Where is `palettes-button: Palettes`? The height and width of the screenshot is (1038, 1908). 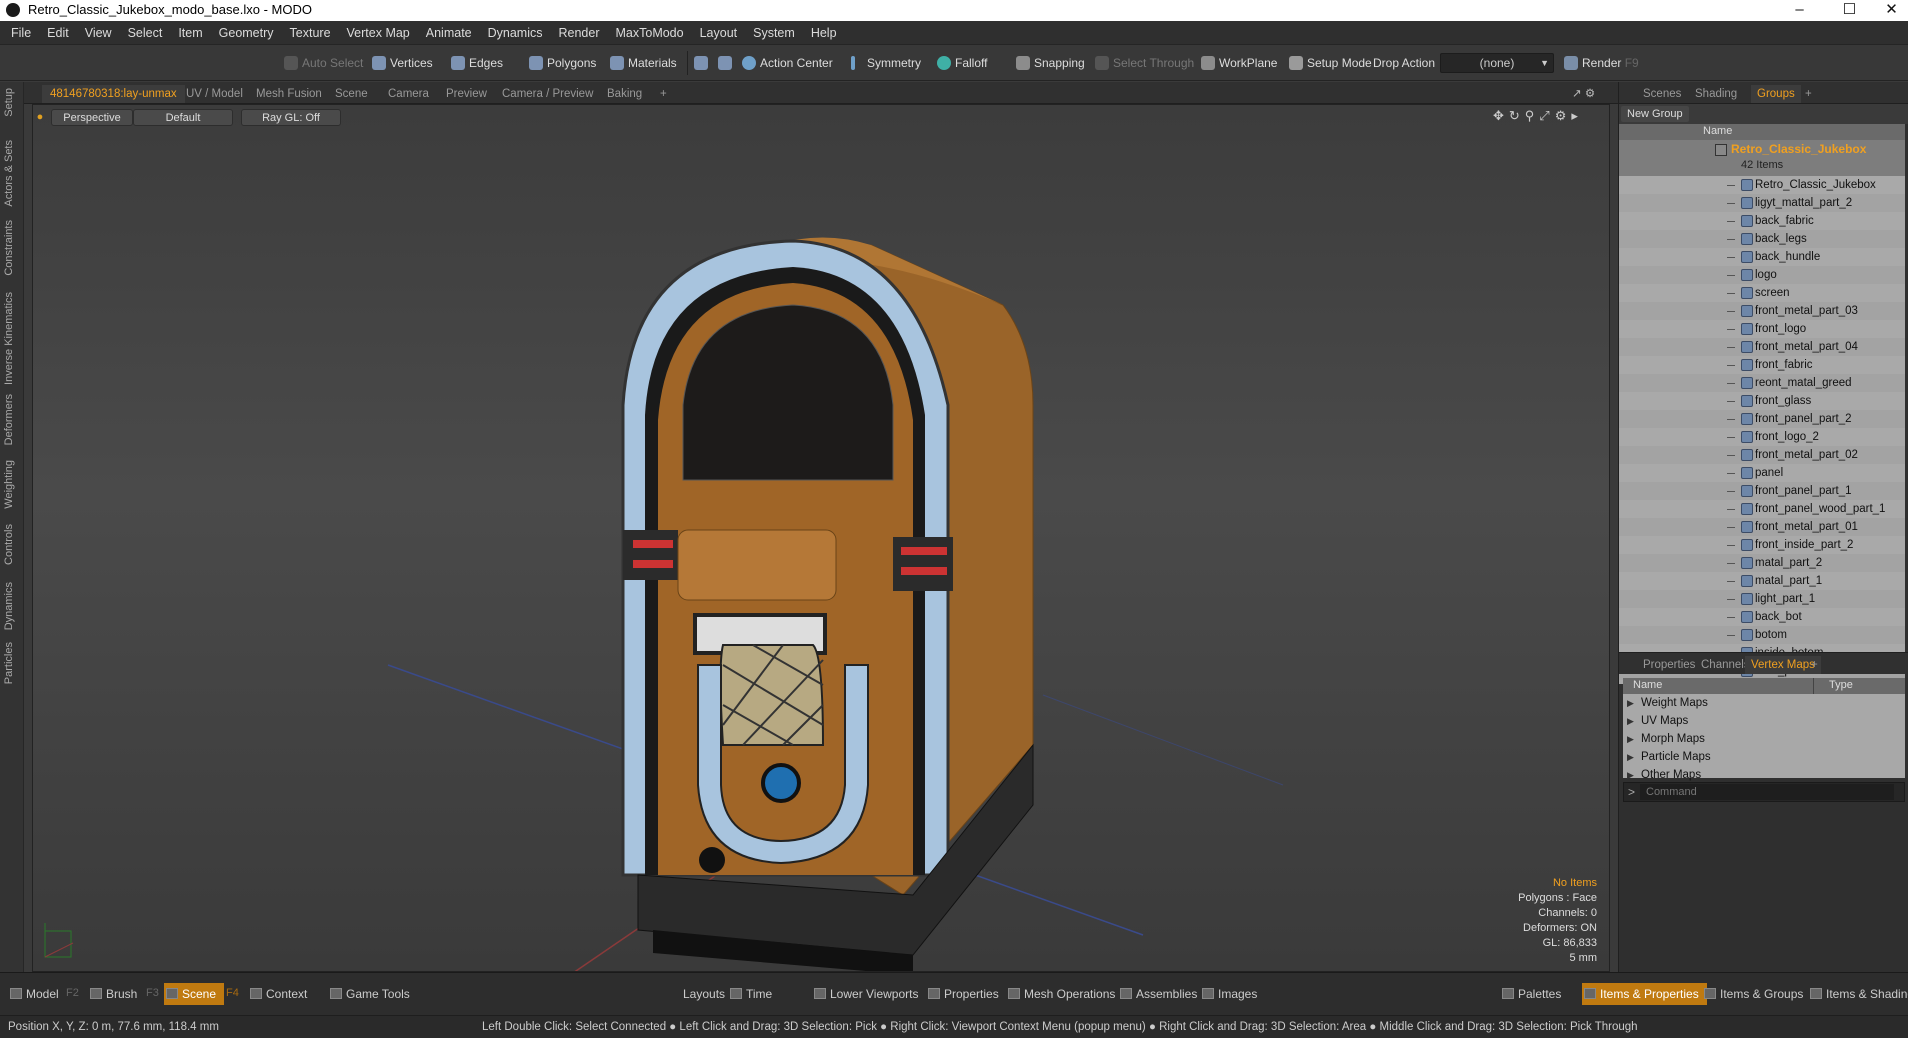
palettes-button: Palettes is located at coordinates (1530, 994).